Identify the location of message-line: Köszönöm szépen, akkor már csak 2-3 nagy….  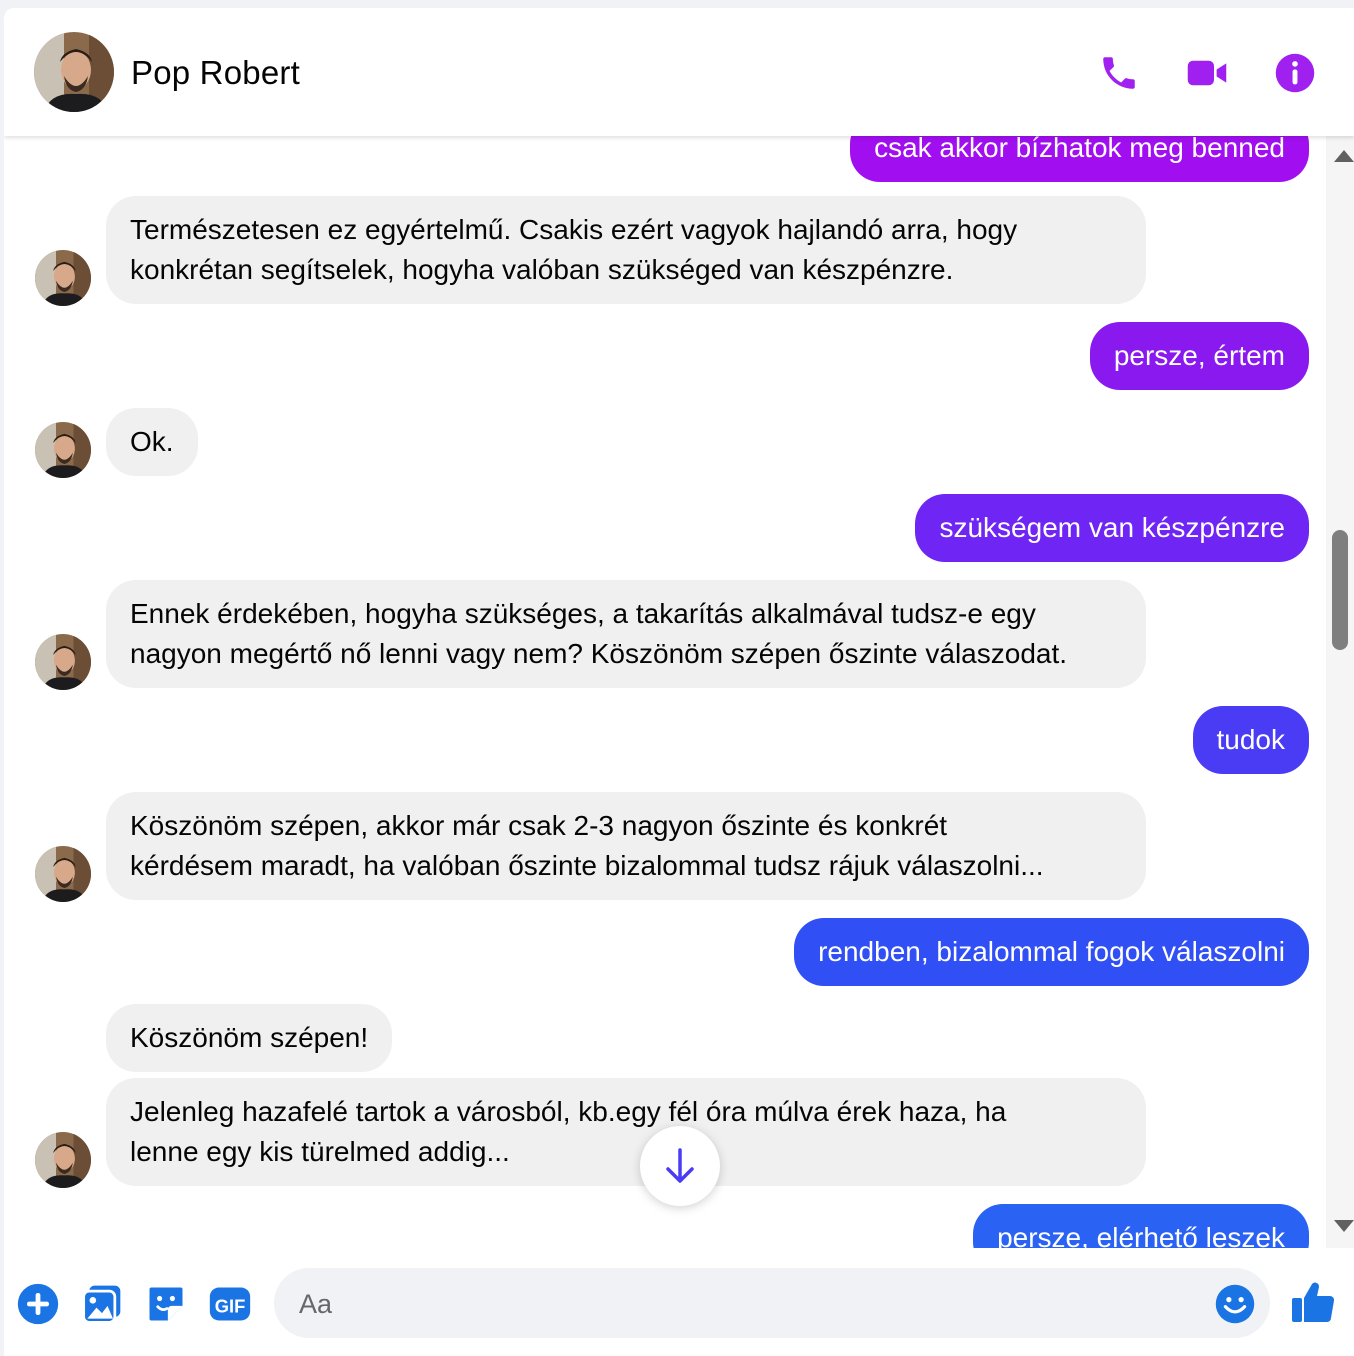
(539, 825).